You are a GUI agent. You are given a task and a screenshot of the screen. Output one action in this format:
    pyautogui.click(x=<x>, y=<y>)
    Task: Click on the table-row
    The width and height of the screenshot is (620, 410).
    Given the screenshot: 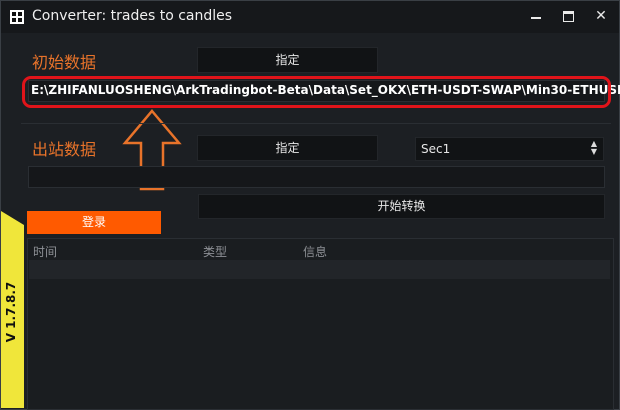 What is the action you would take?
    pyautogui.click(x=319, y=269)
    